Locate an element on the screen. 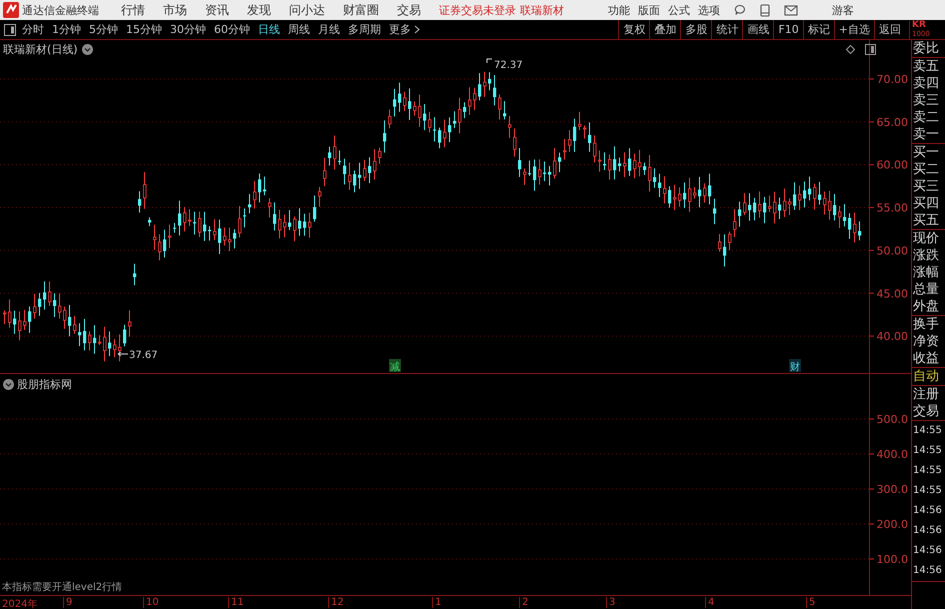 The image size is (945, 609). quote-label: 现价 is located at coordinates (926, 238).